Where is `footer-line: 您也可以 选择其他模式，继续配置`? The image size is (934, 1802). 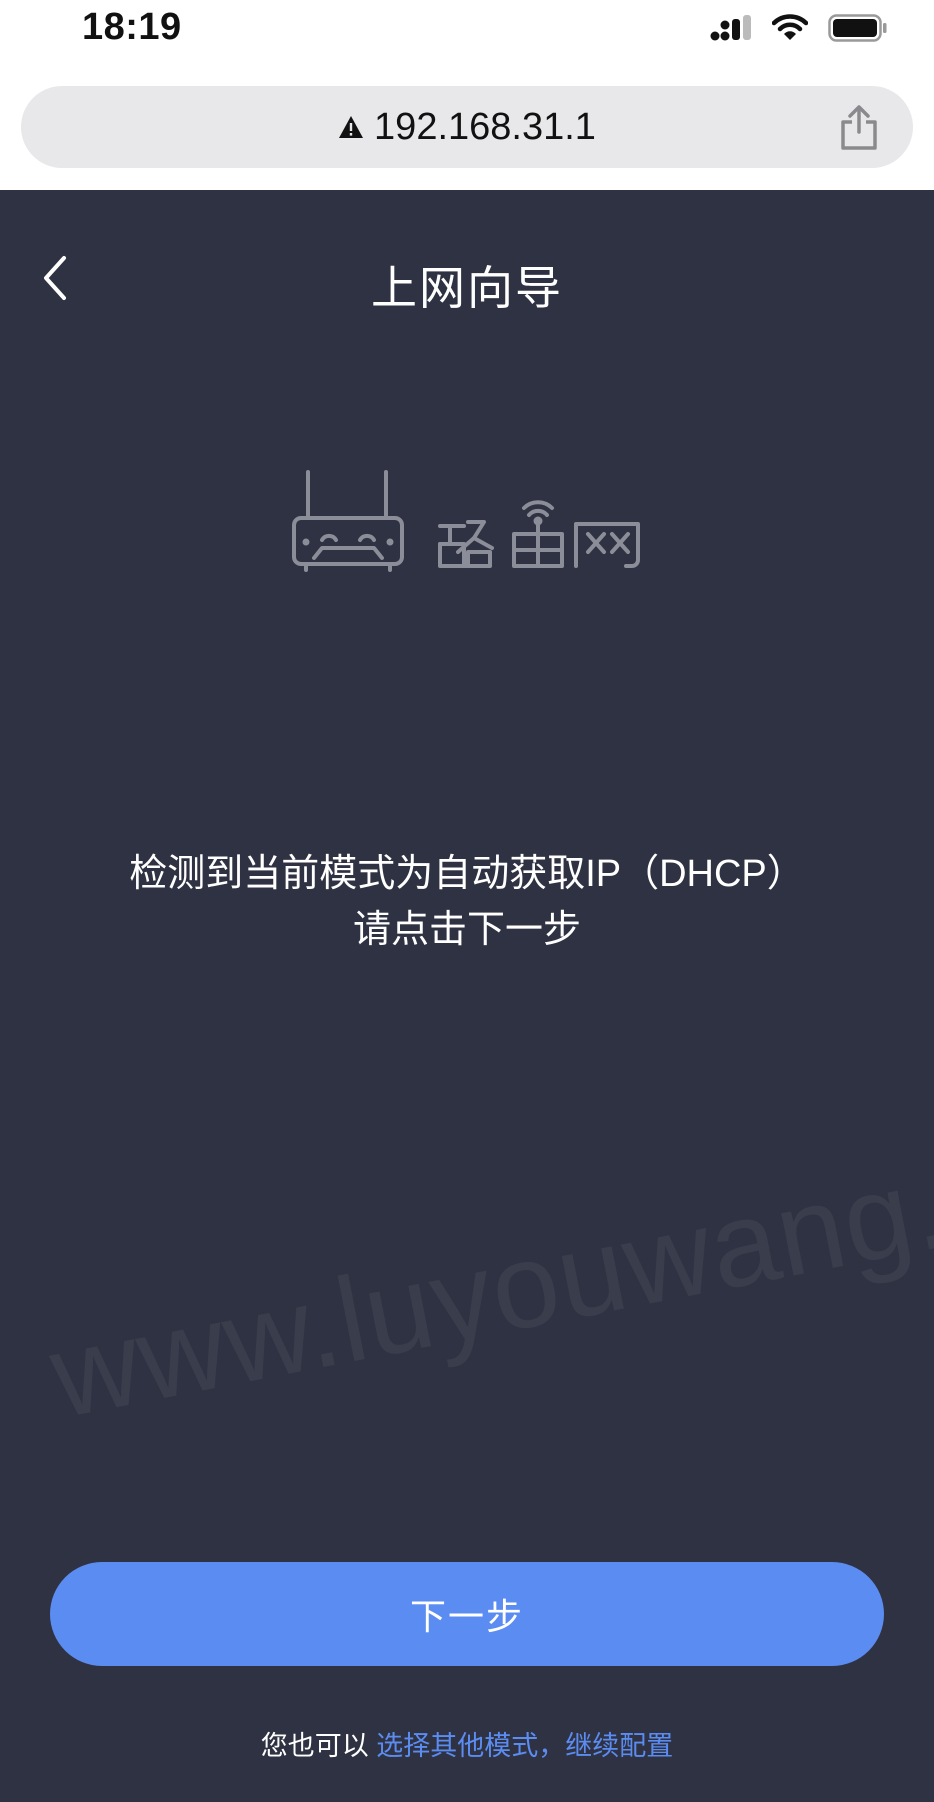 footer-line: 您也可以 选择其他模式，继续配置 is located at coordinates (467, 1743).